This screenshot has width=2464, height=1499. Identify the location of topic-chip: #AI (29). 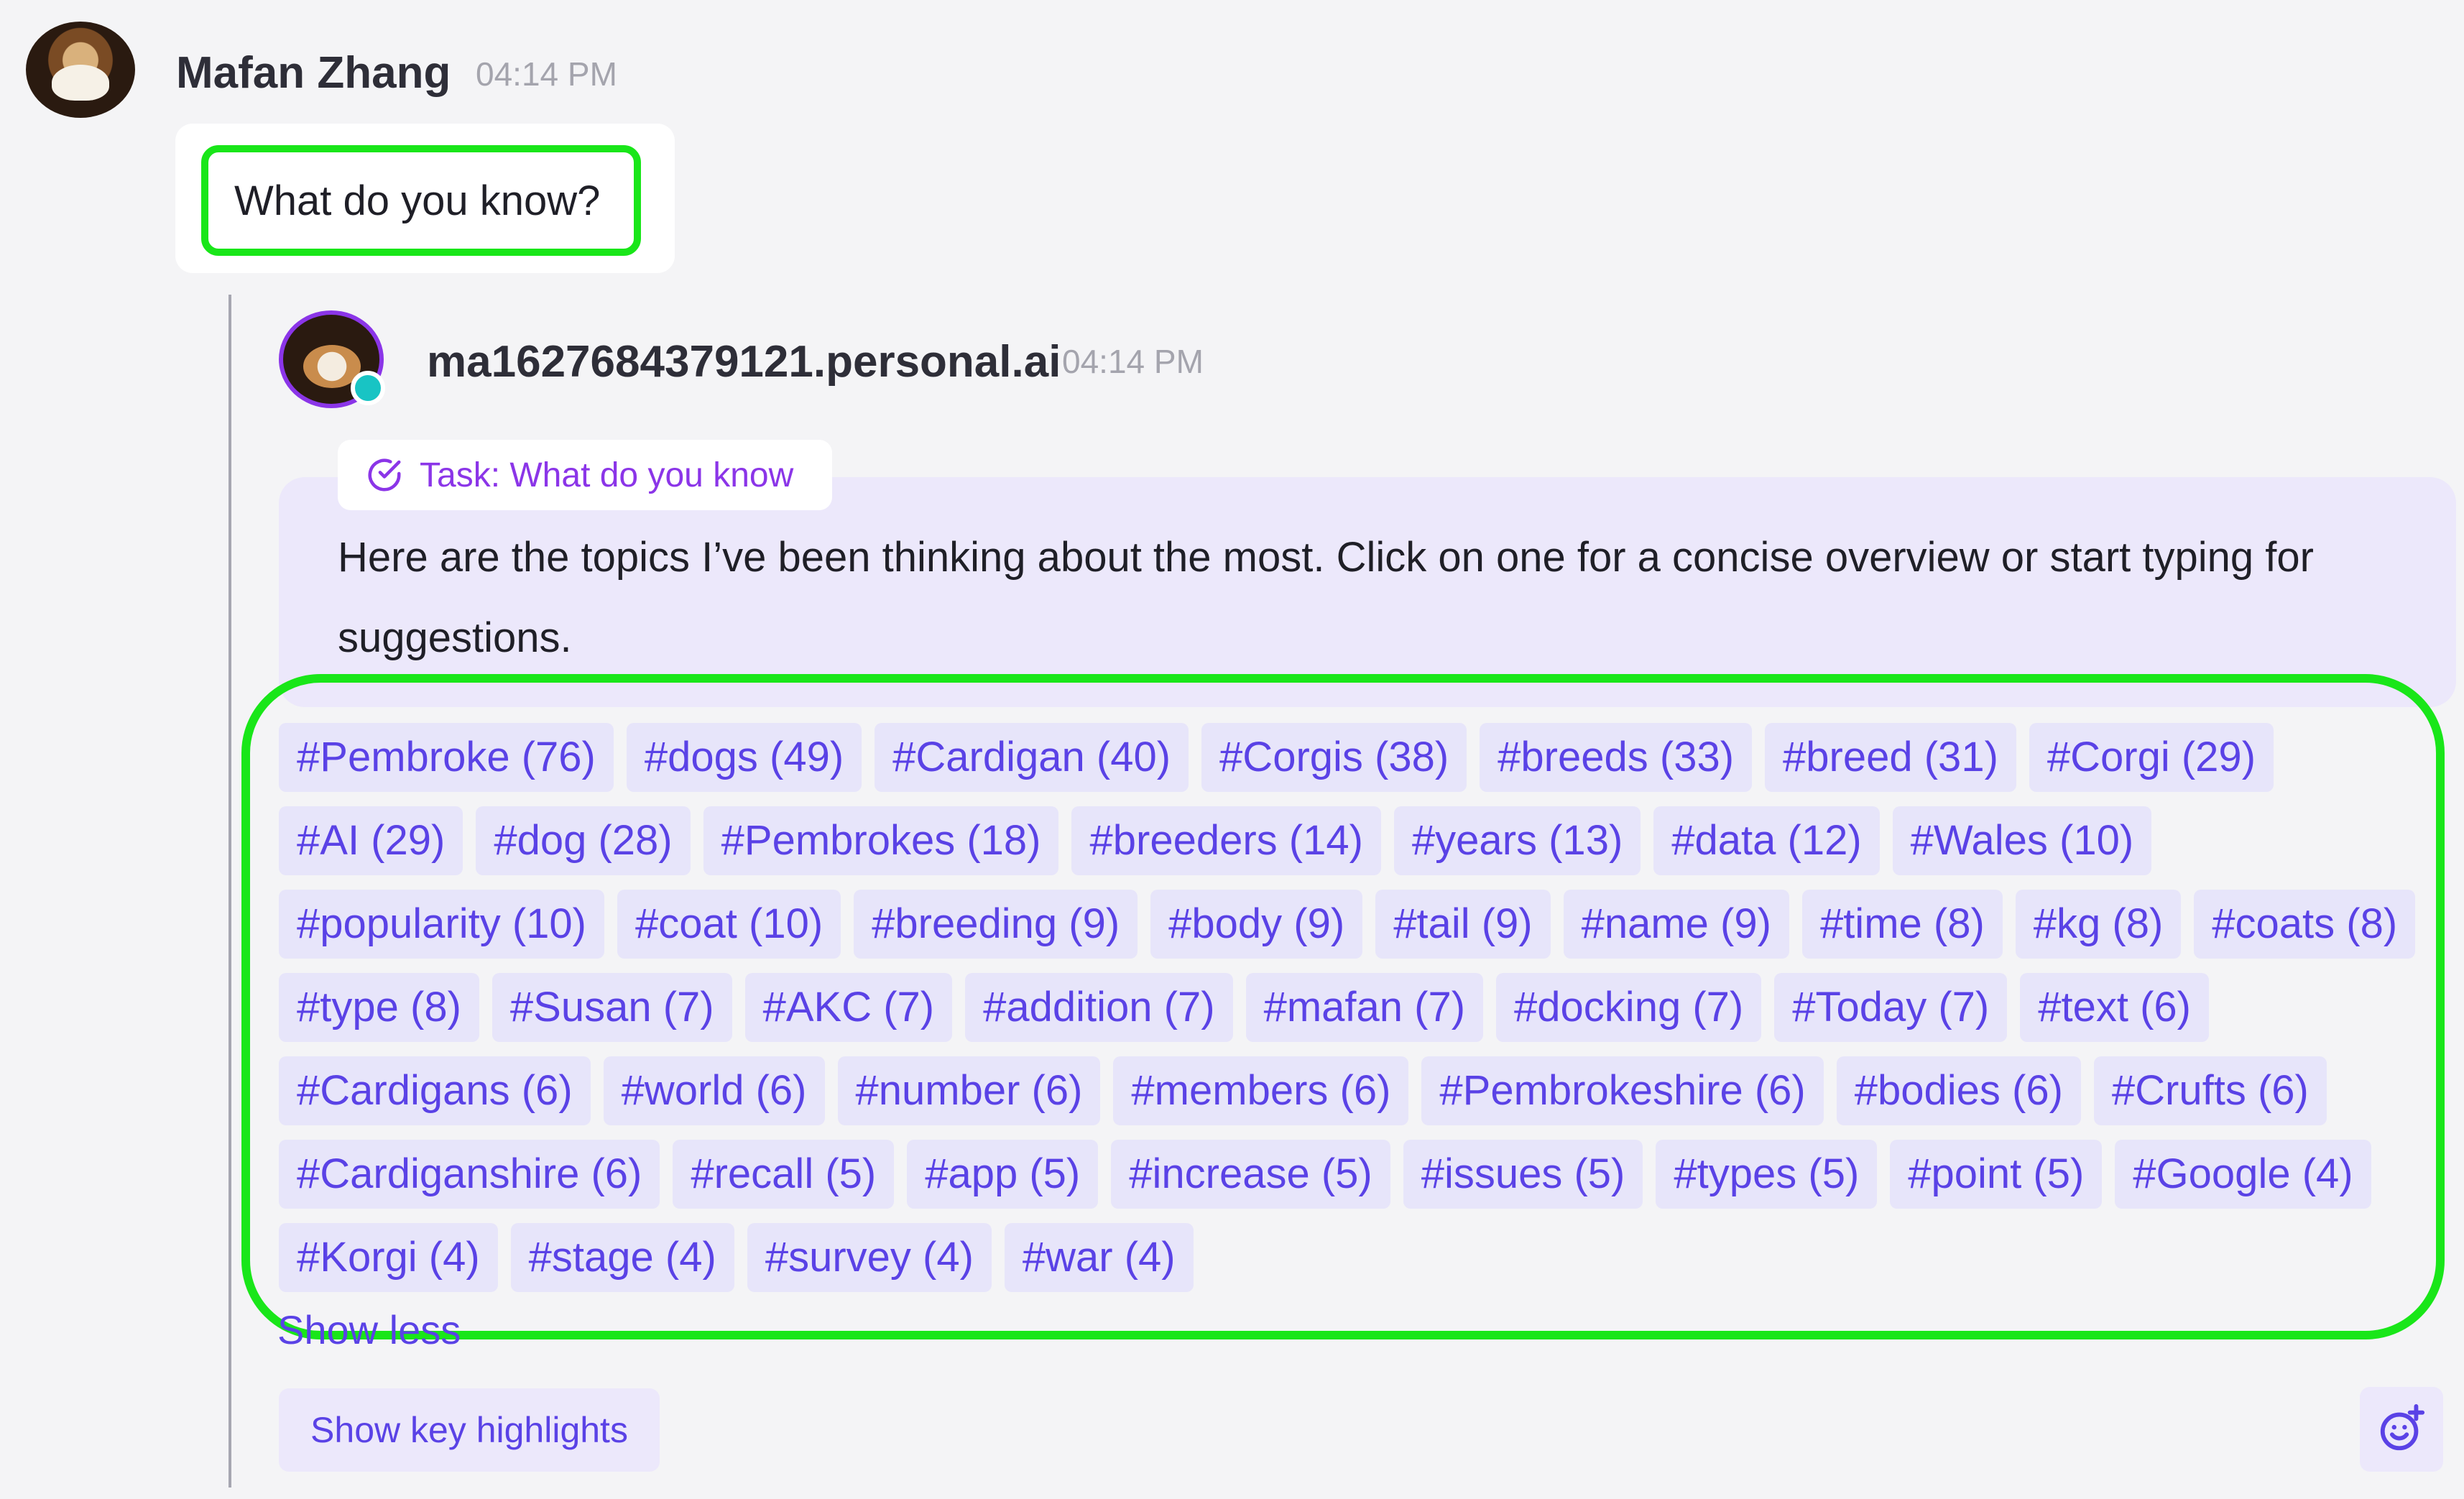
(371, 840).